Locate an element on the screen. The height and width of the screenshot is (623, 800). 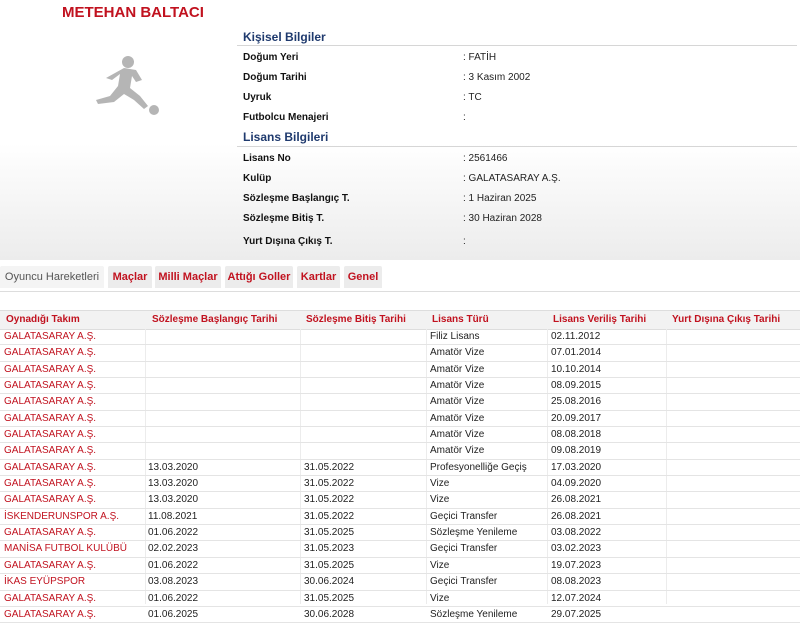
table-cell: 19.07.2023 is located at coordinates (576, 565).